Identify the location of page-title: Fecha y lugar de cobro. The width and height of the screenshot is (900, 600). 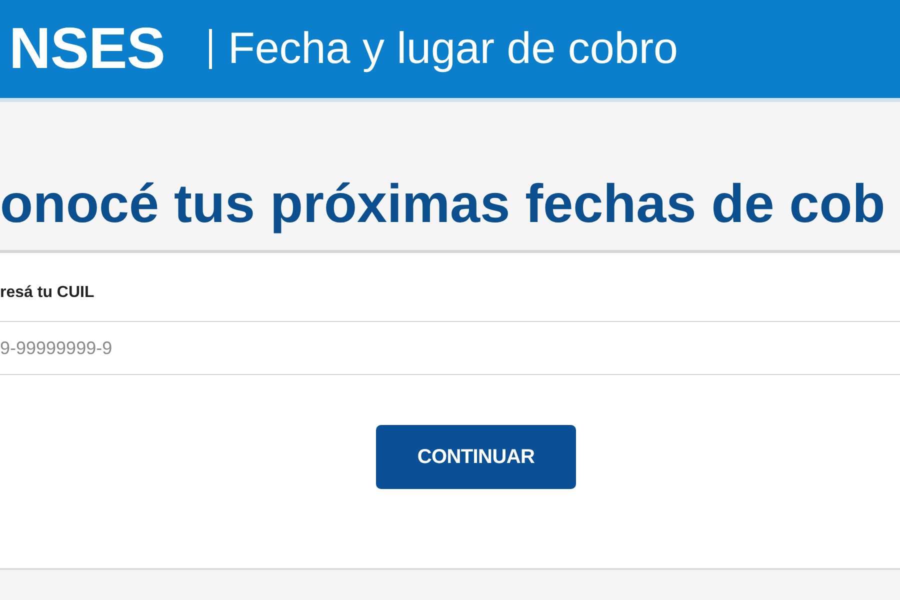
(453, 49).